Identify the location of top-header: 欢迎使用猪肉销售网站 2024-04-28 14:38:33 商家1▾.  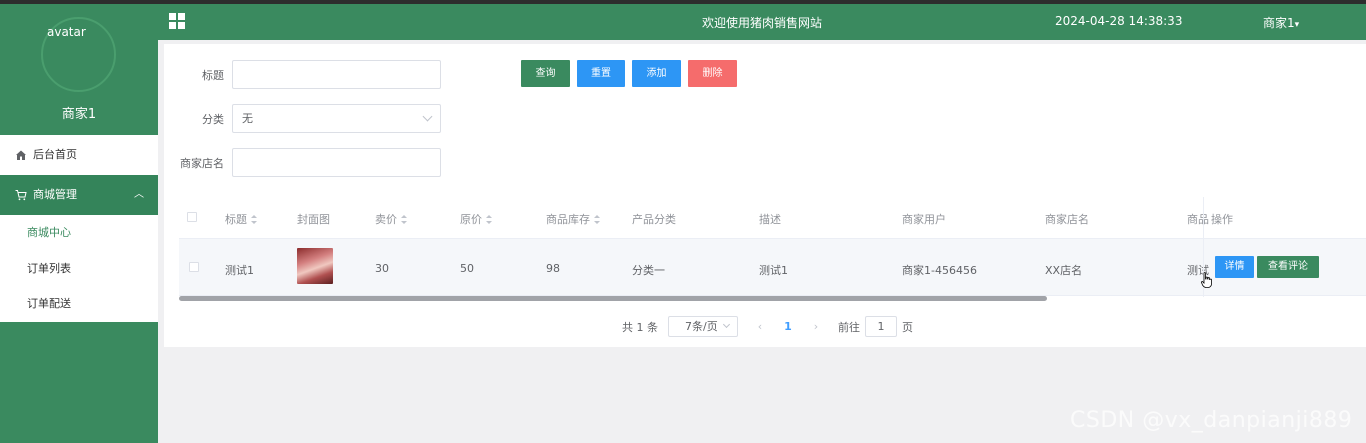
(762, 22).